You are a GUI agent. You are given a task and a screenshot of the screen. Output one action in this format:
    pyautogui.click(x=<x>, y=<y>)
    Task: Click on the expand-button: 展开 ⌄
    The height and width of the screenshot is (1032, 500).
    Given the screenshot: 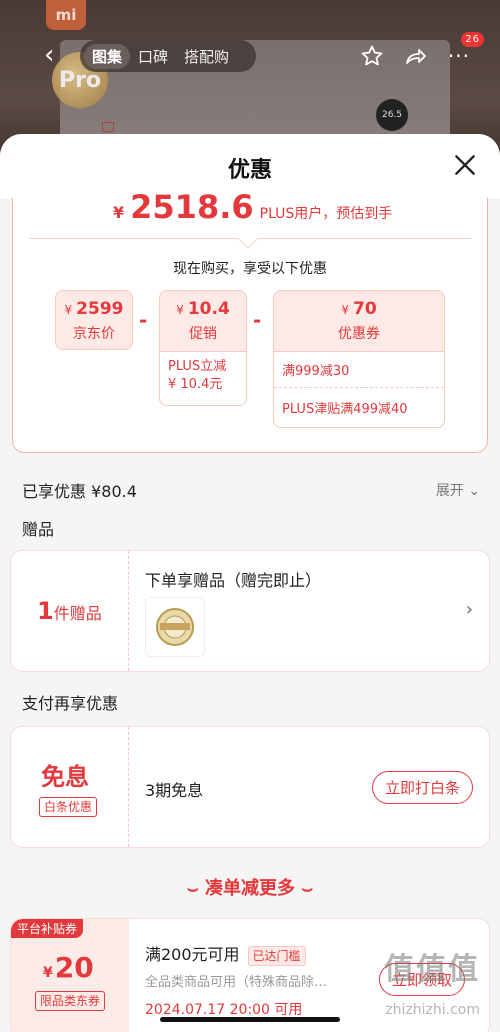 What is the action you would take?
    pyautogui.click(x=458, y=490)
    